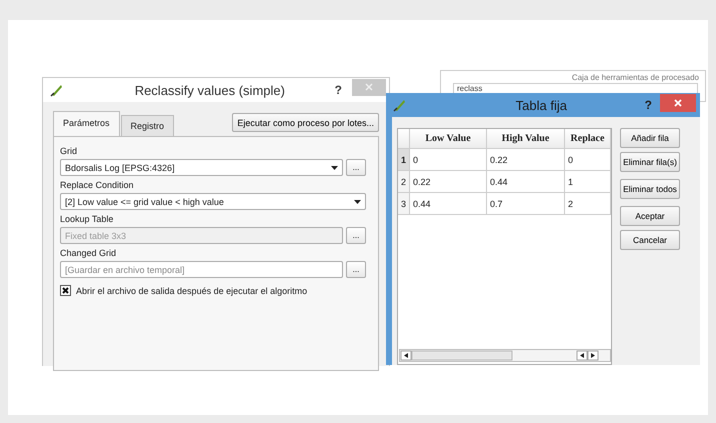  What do you see at coordinates (404, 182) in the screenshot?
I see `row-number: 2` at bounding box center [404, 182].